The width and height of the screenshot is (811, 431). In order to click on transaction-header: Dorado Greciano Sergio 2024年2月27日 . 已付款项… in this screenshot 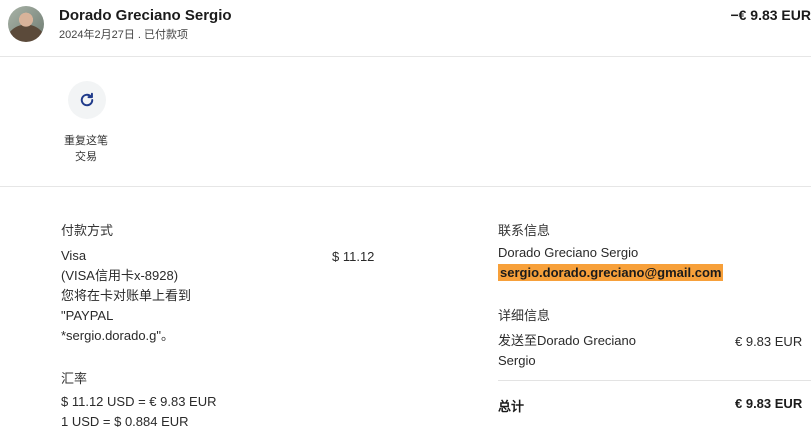, I will do `click(405, 28)`.